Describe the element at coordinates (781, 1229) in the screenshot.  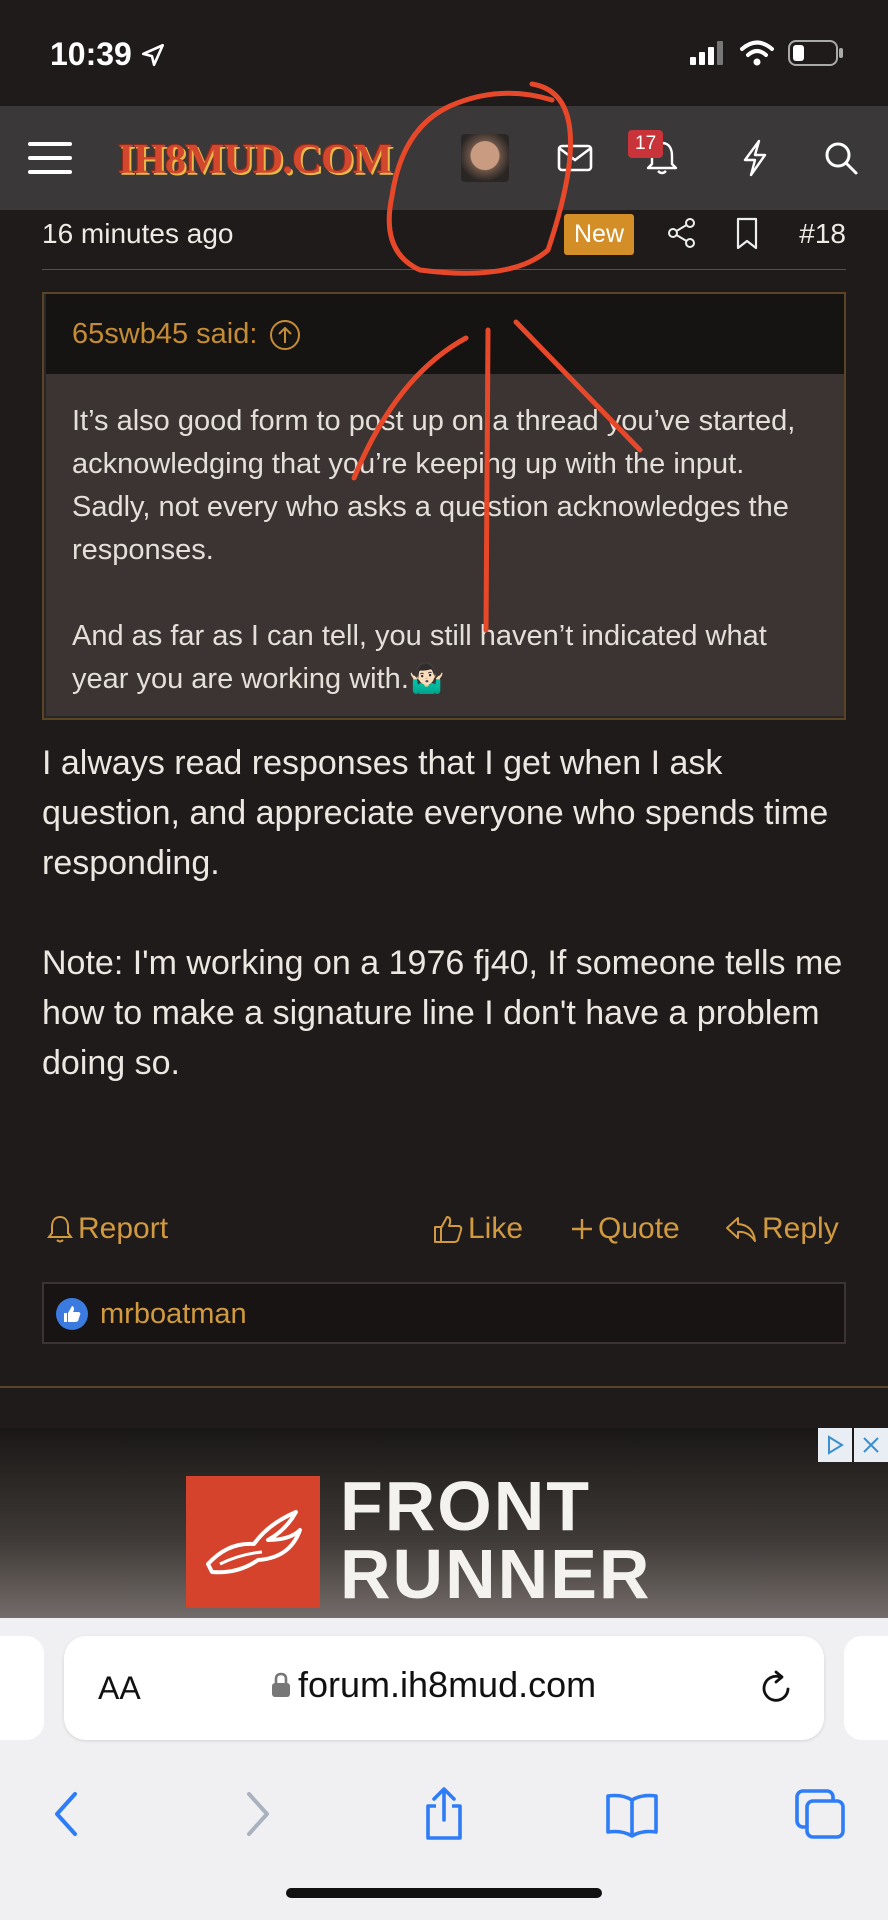
I see `reply-button: Reply` at that location.